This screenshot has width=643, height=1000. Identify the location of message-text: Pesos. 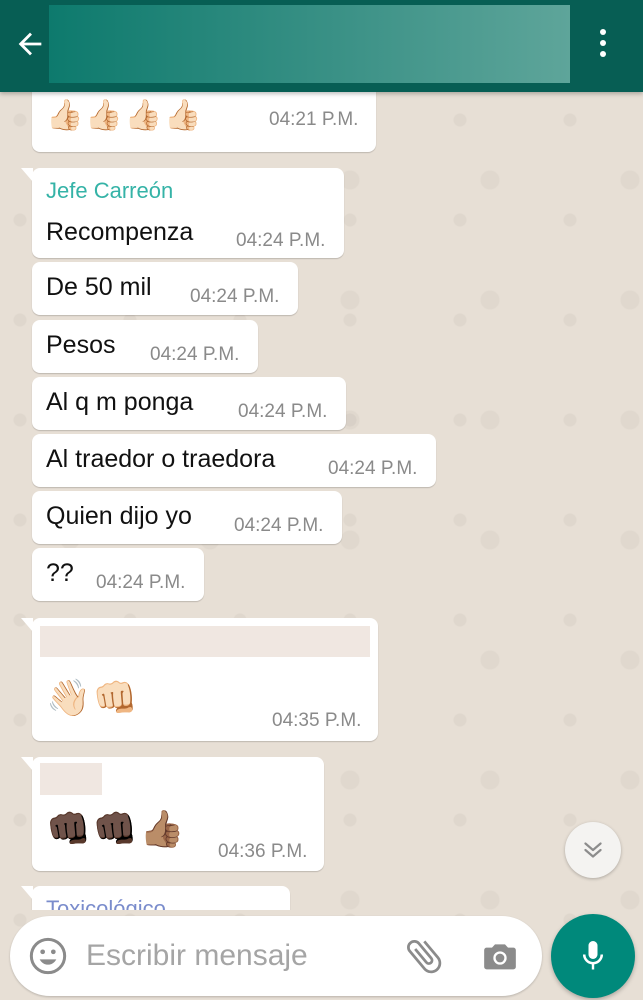
(81, 345).